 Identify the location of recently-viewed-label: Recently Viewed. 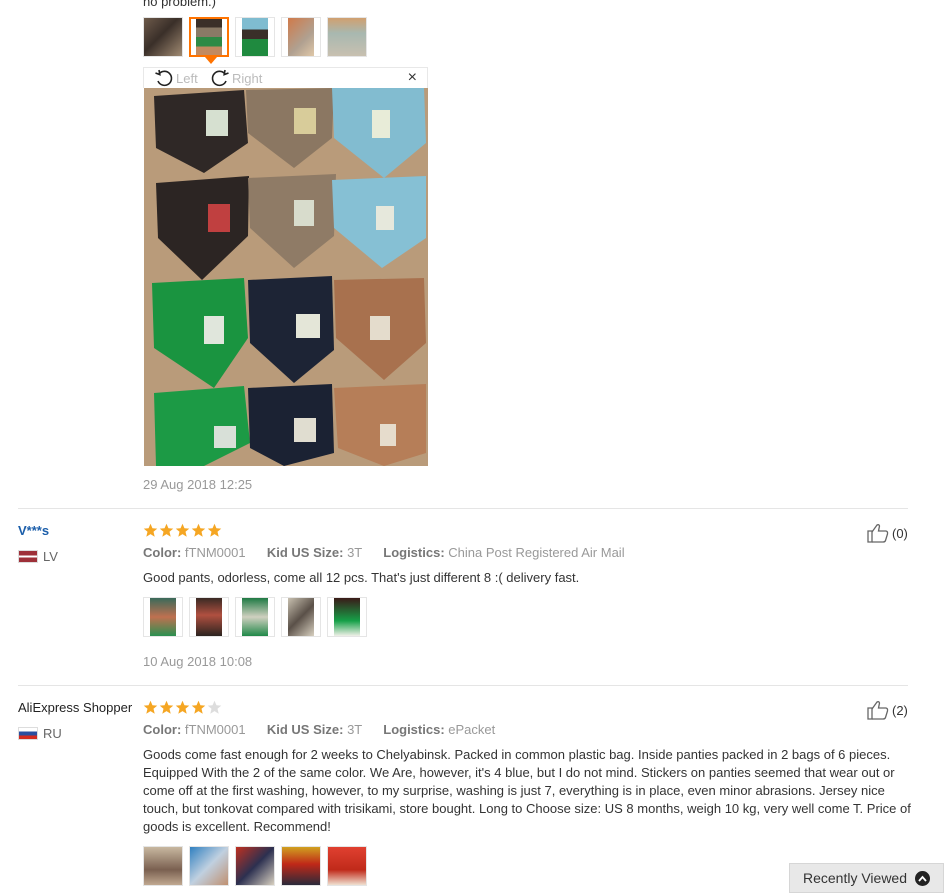
(855, 878).